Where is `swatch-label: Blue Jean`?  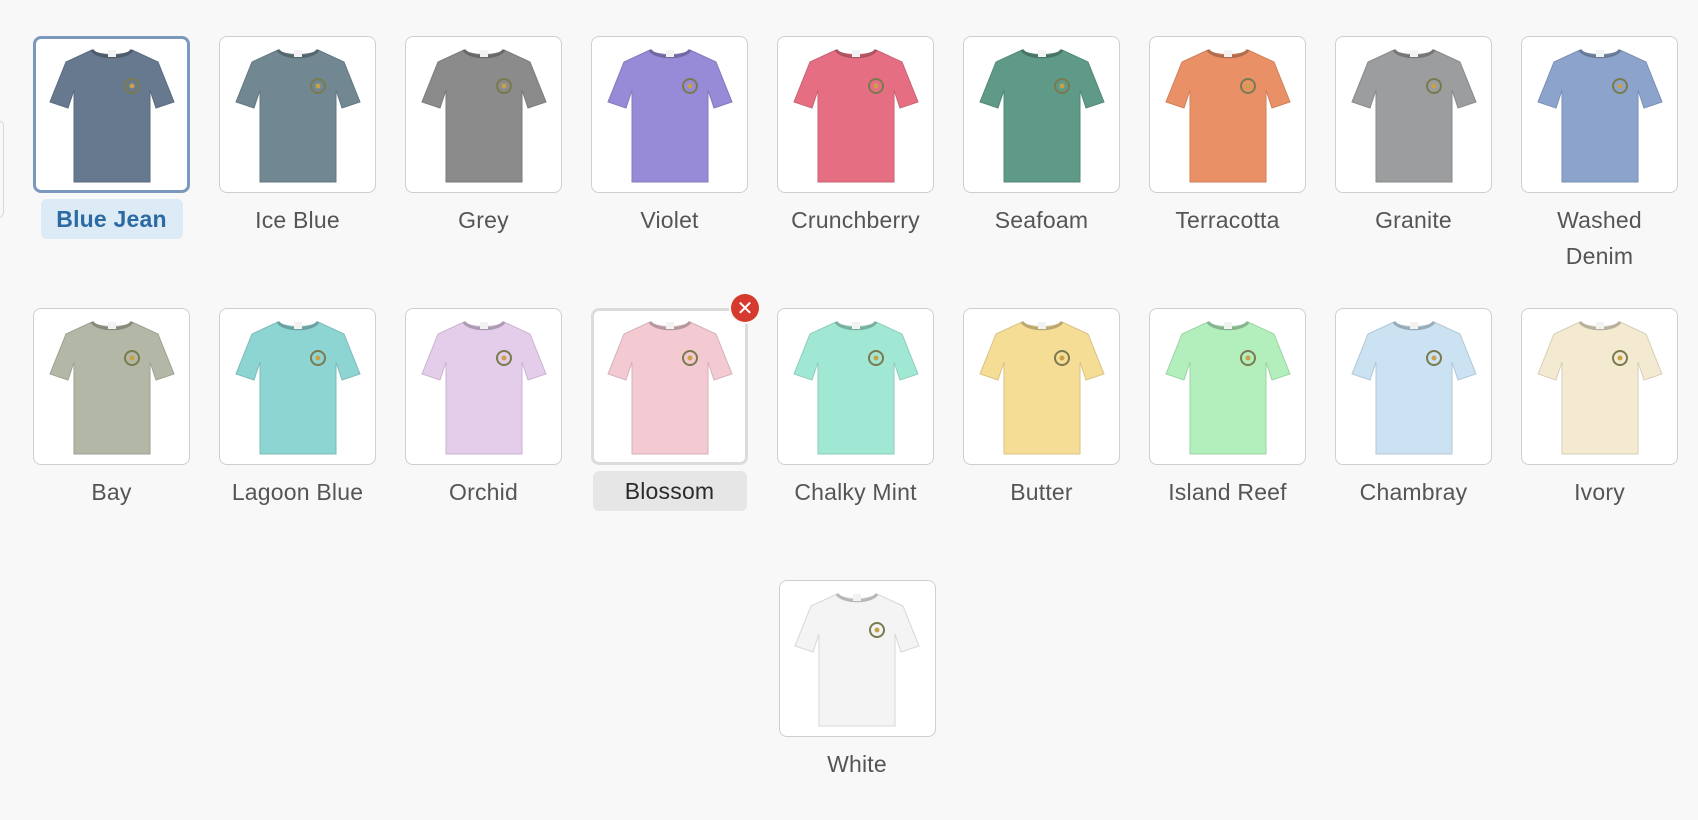 swatch-label: Blue Jean is located at coordinates (111, 219).